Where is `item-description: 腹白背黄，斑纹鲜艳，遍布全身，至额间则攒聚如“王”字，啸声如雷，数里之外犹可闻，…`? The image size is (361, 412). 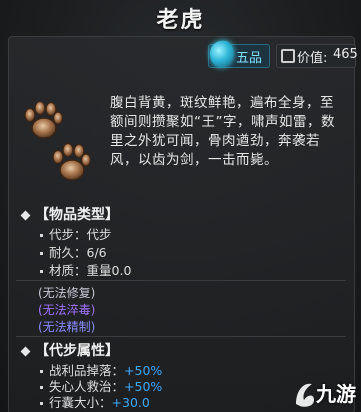 item-description: 腹白背黄，斑纹鲜艳，遍布全身，至额间则攒聚如“王”字，啸声如雷，数里之外犹可闻，… is located at coordinates (222, 131).